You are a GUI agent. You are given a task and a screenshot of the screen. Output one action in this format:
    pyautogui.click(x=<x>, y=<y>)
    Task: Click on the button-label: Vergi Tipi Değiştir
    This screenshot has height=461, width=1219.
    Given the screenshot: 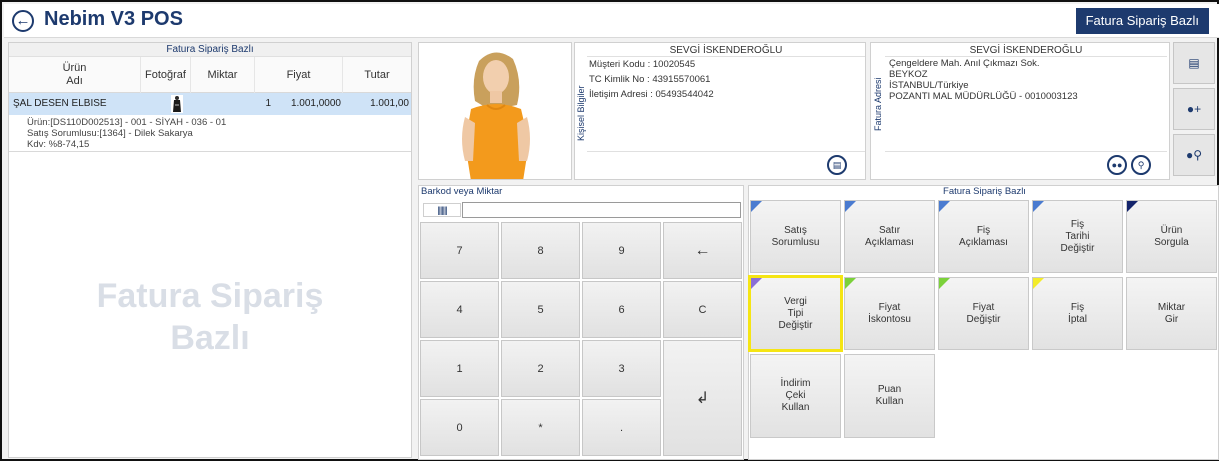 What is the action you would take?
    pyautogui.click(x=795, y=313)
    